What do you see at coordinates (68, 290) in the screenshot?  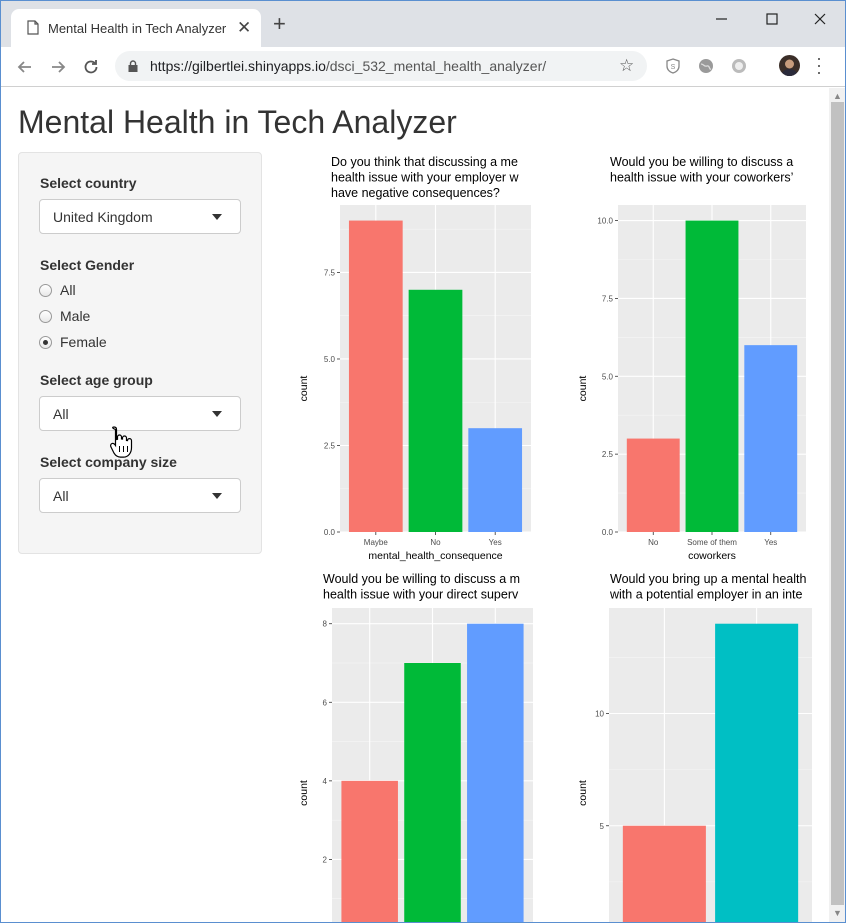 I see `radio-label: All` at bounding box center [68, 290].